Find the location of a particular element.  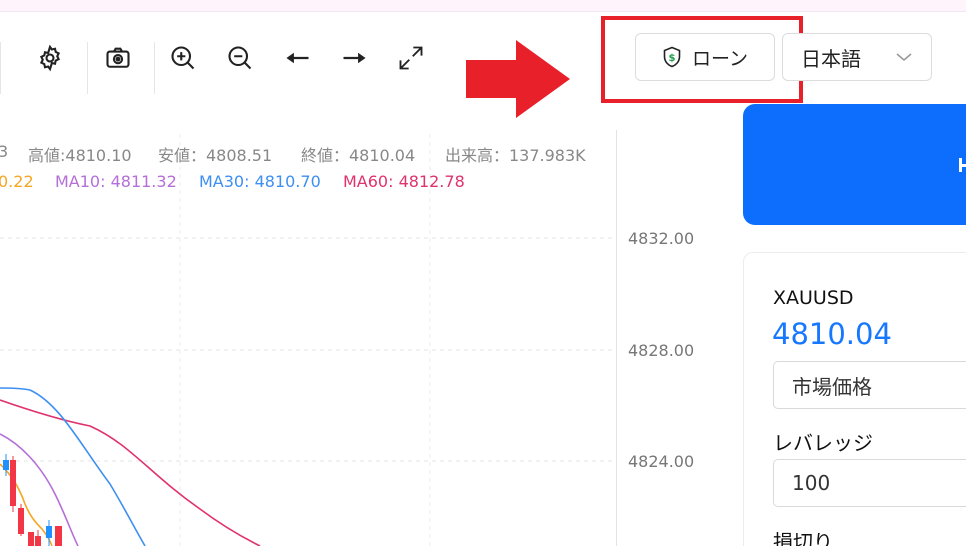

price-axis-line is located at coordinates (616, 338).